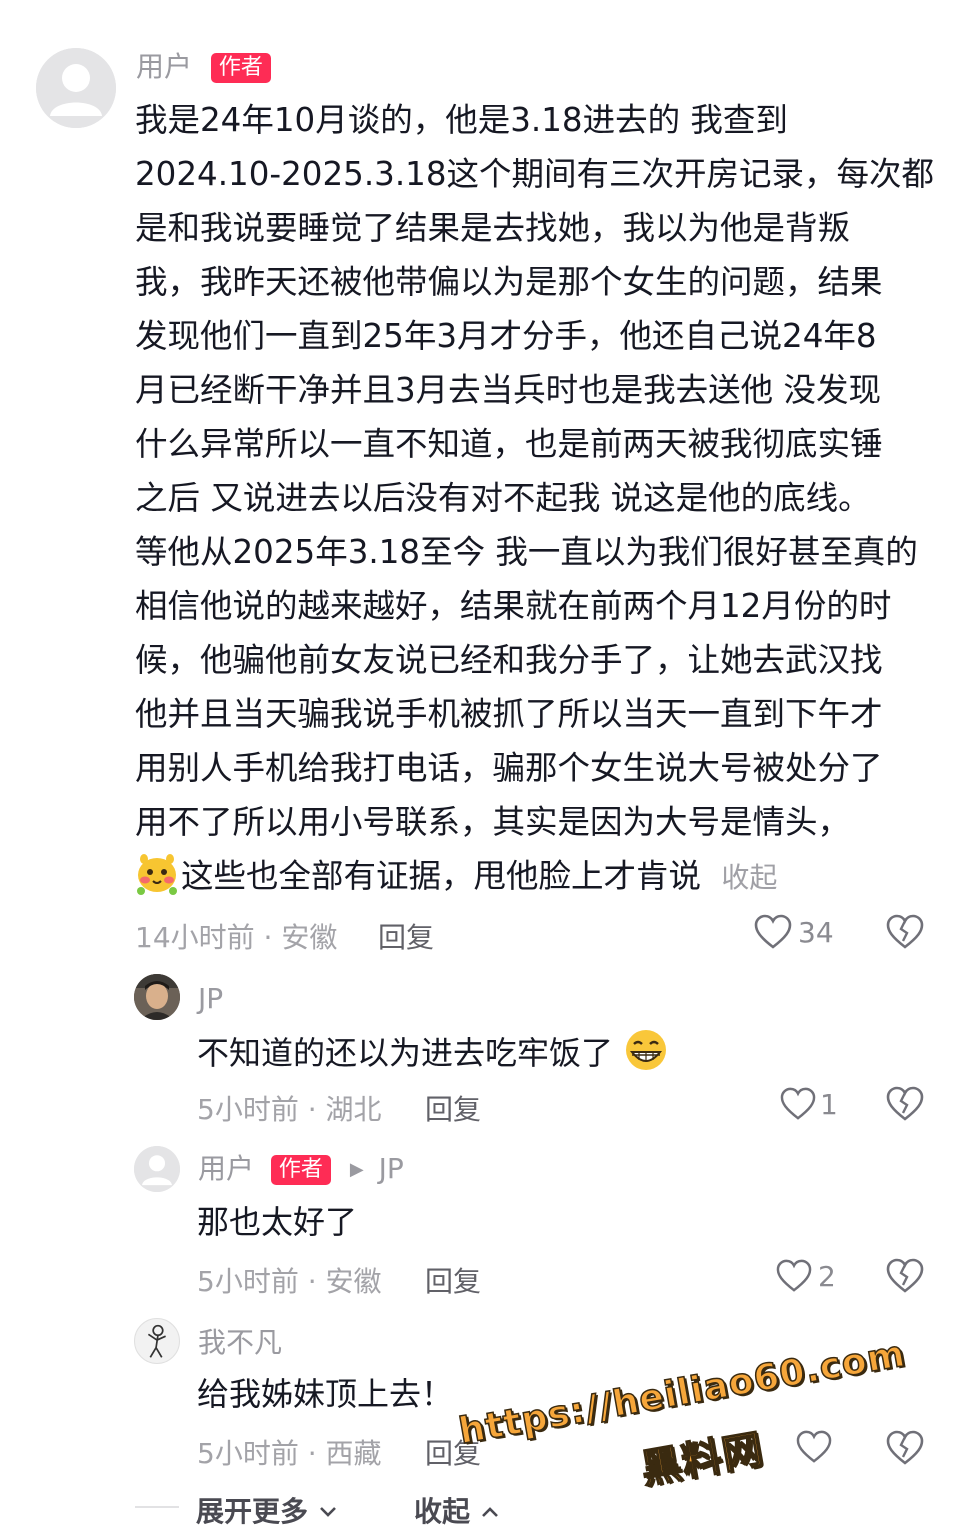  I want to click on reply-text: 给我姊妹顶上去！, so click(325, 1394).